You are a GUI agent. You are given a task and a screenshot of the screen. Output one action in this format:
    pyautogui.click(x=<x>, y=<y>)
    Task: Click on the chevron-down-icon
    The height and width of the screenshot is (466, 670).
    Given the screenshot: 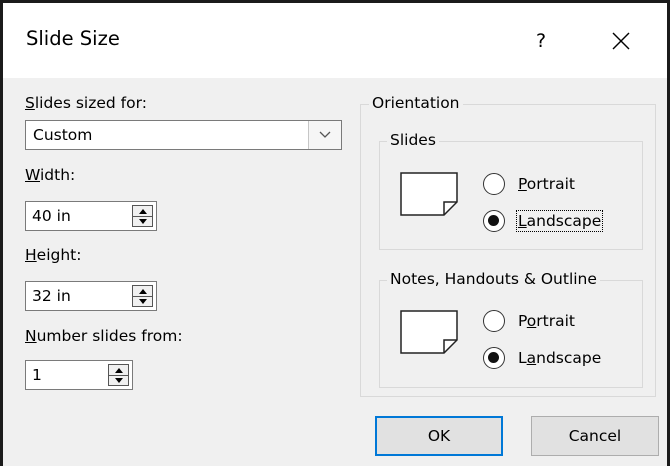 What is the action you would take?
    pyautogui.click(x=325, y=134)
    